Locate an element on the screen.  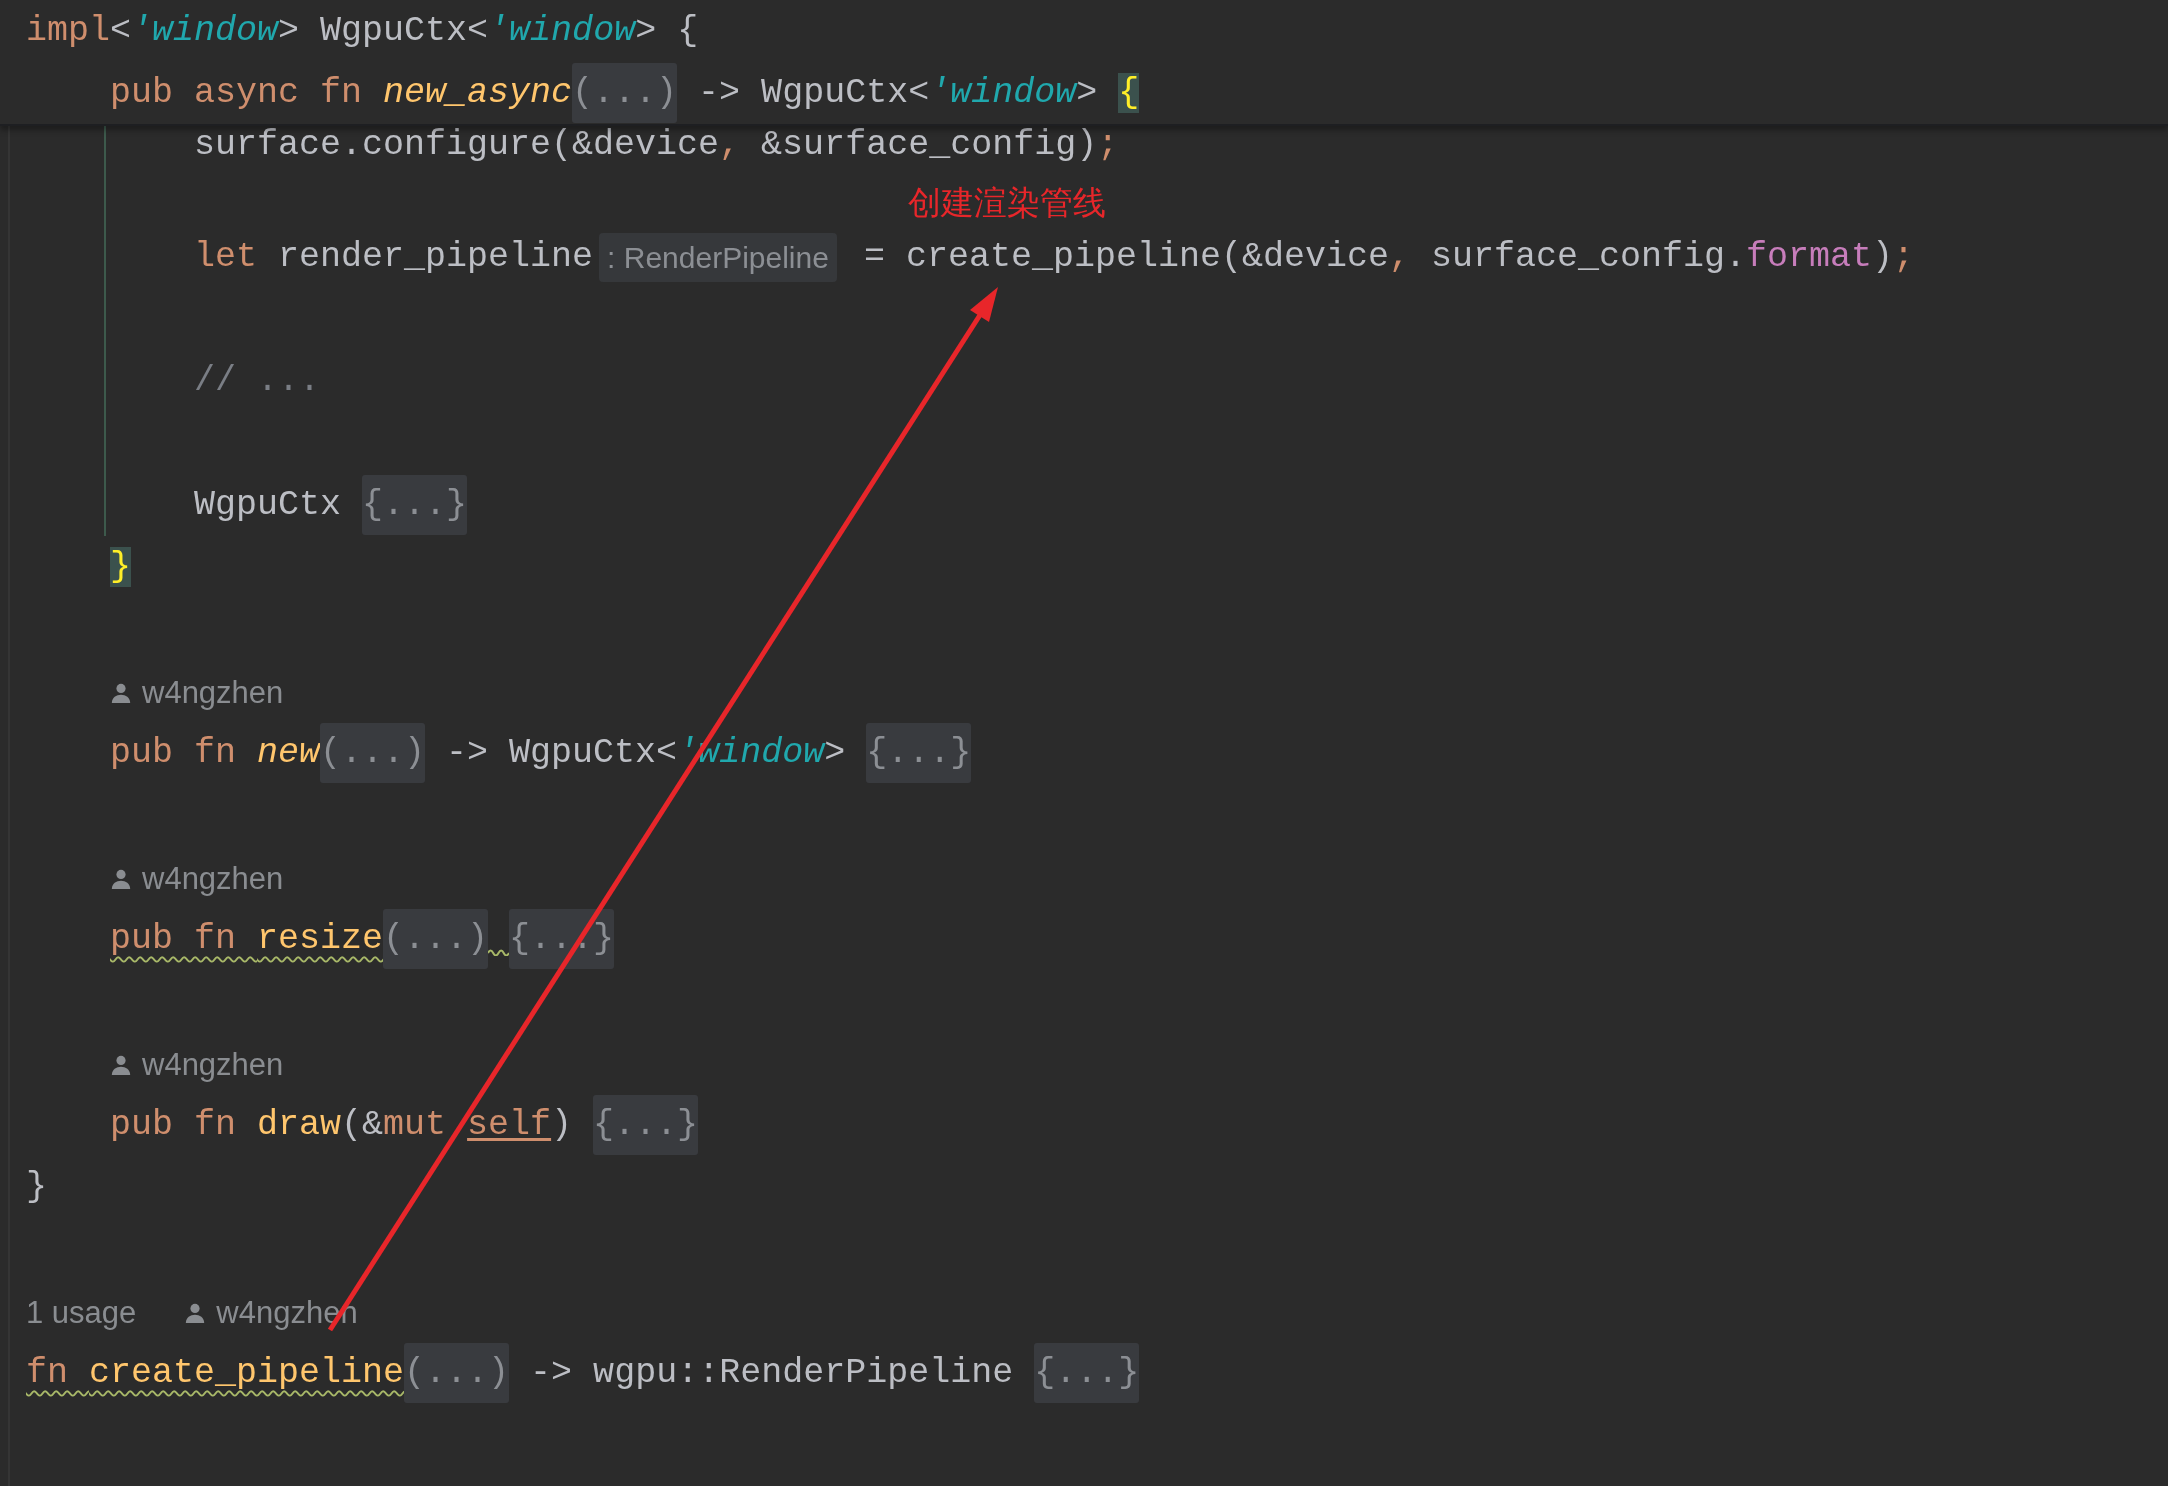
warning-squiggle is located at coordinates (499, 952).